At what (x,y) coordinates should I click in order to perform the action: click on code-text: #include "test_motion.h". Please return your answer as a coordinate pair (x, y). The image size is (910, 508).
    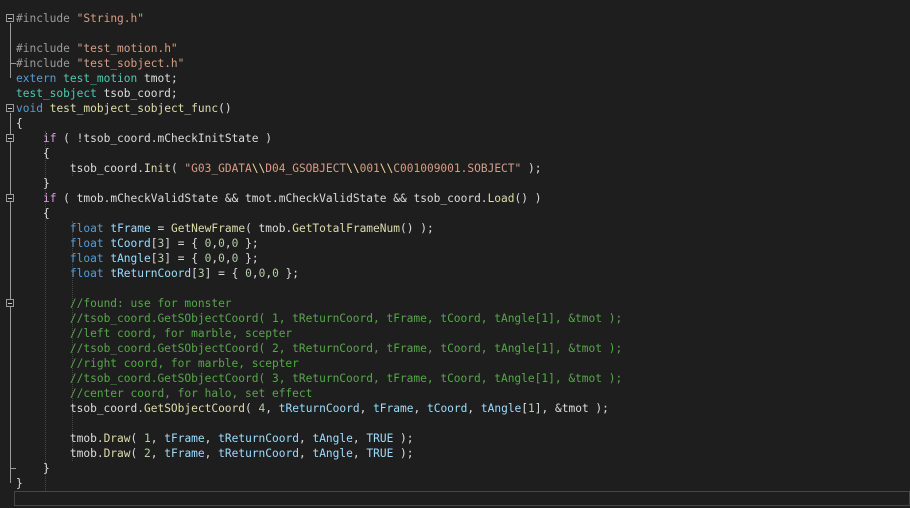
    Looking at the image, I should click on (97, 48).